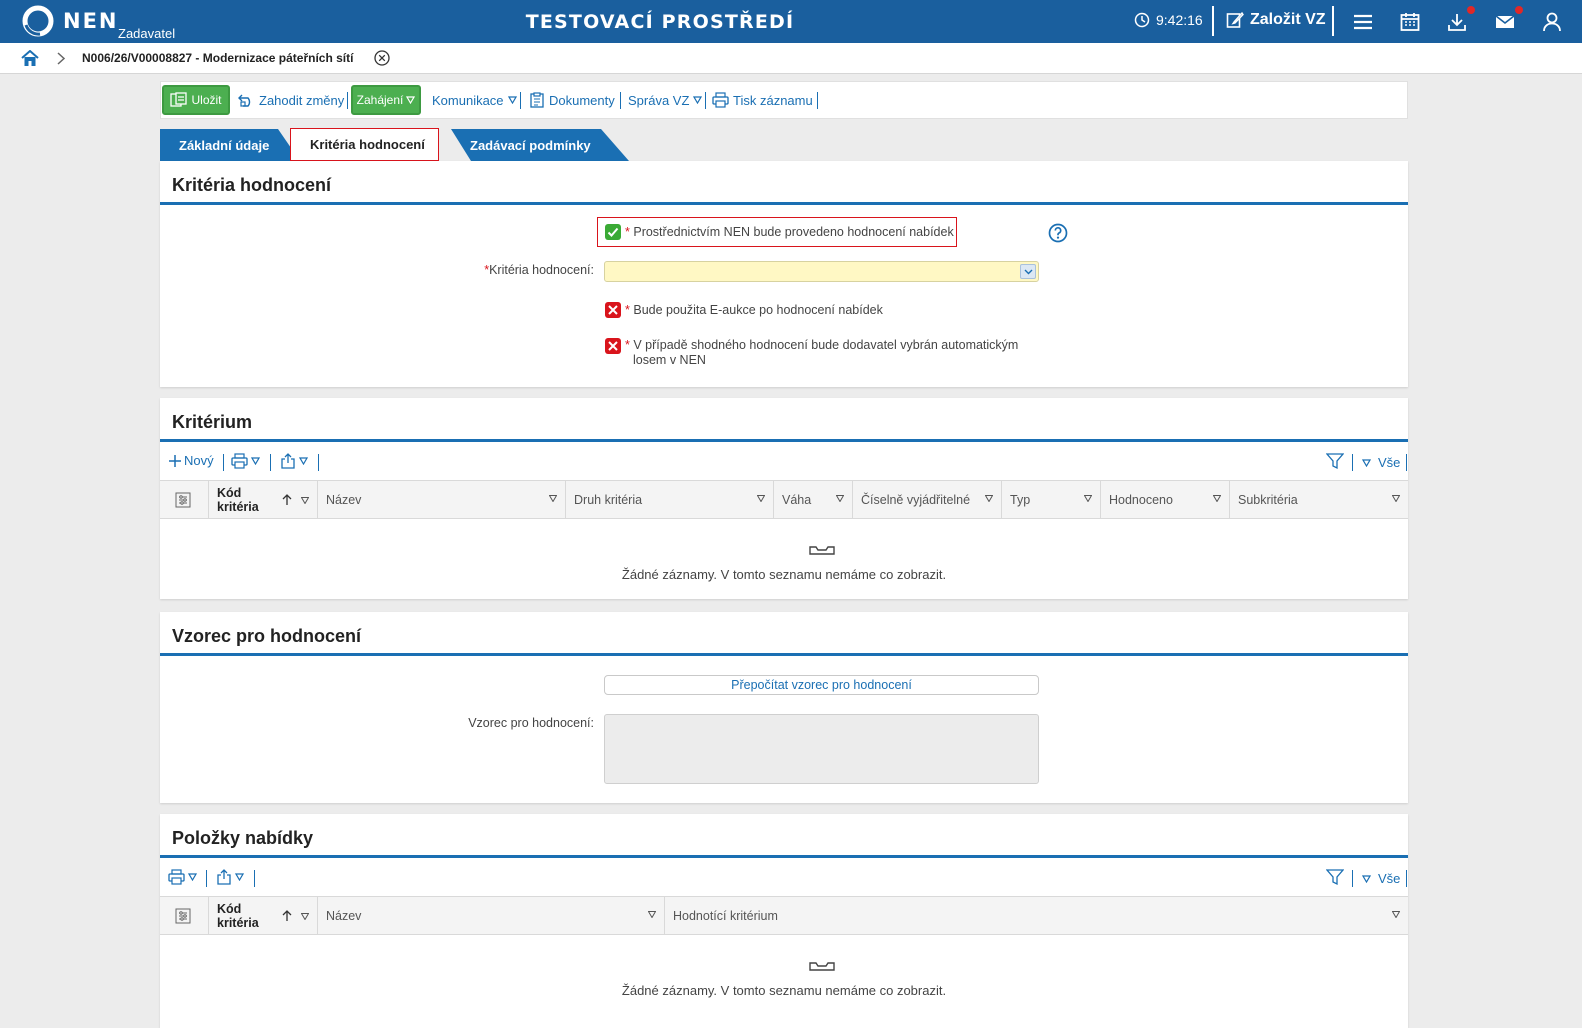  Describe the element at coordinates (238, 500) in the screenshot. I see `column-label: Kód kritéria` at that location.